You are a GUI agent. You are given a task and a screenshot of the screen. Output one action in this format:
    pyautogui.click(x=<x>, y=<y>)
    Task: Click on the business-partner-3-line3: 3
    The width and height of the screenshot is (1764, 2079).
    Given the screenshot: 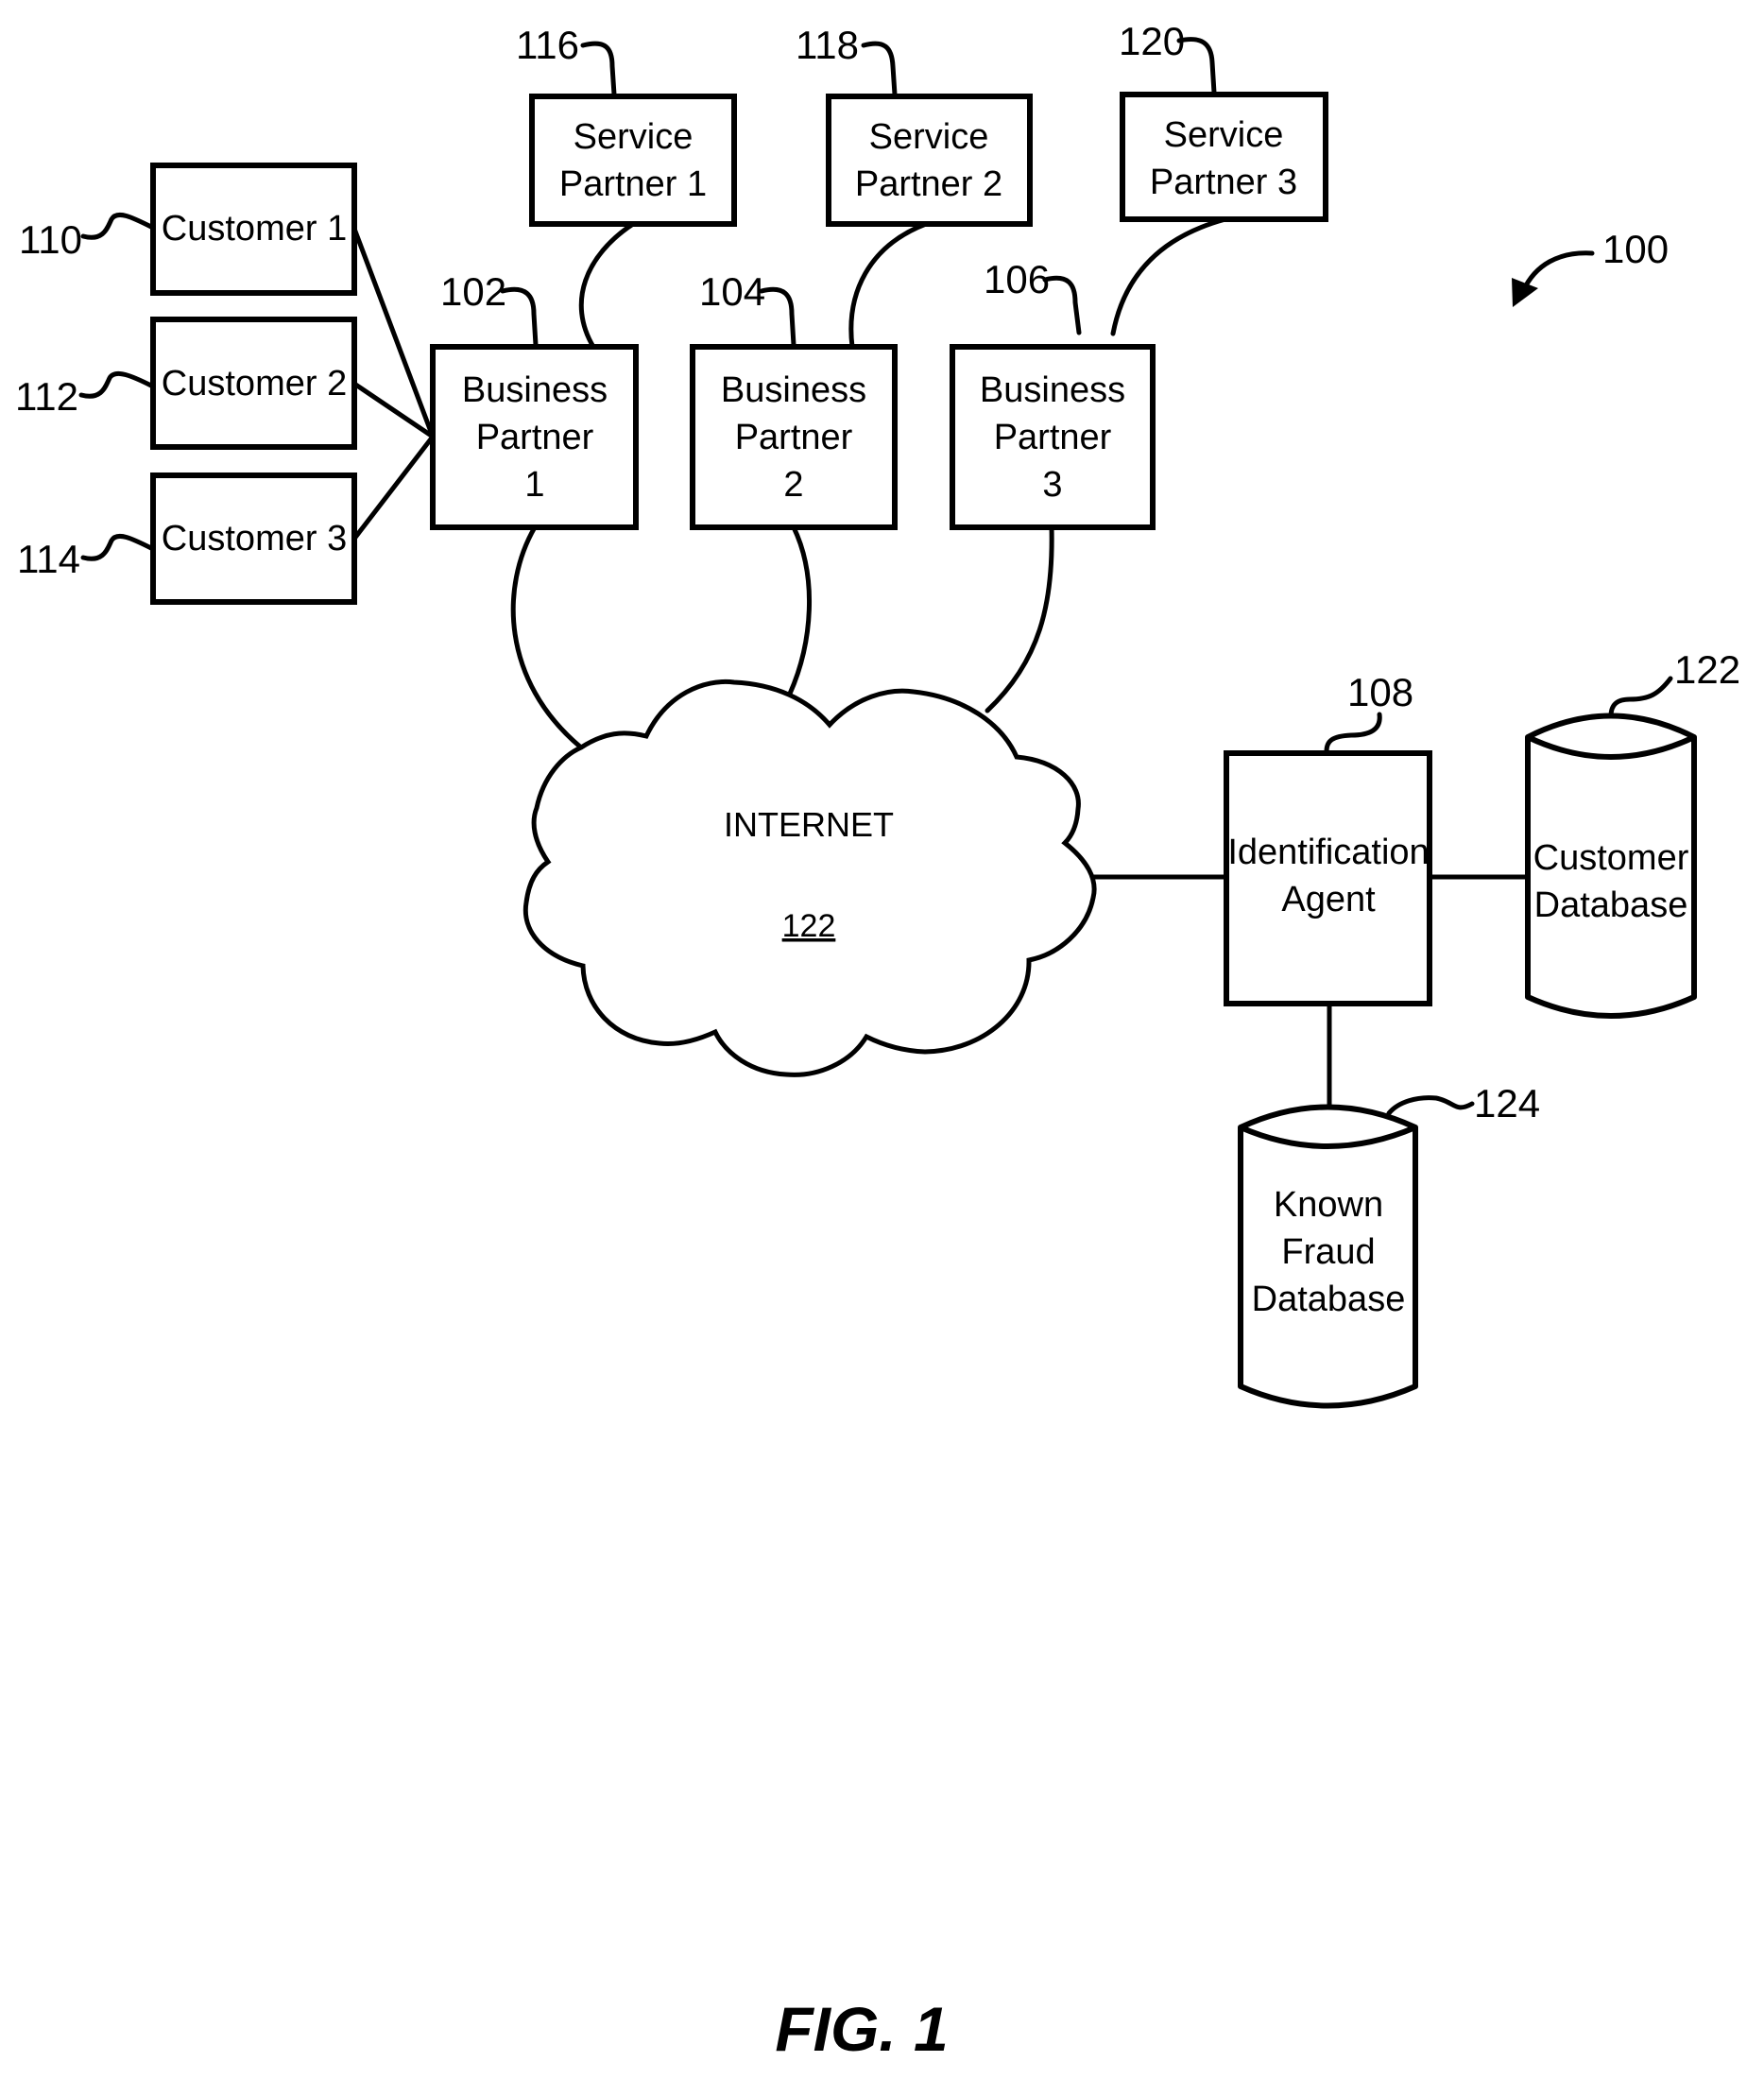 What is the action you would take?
    pyautogui.click(x=1052, y=485)
    